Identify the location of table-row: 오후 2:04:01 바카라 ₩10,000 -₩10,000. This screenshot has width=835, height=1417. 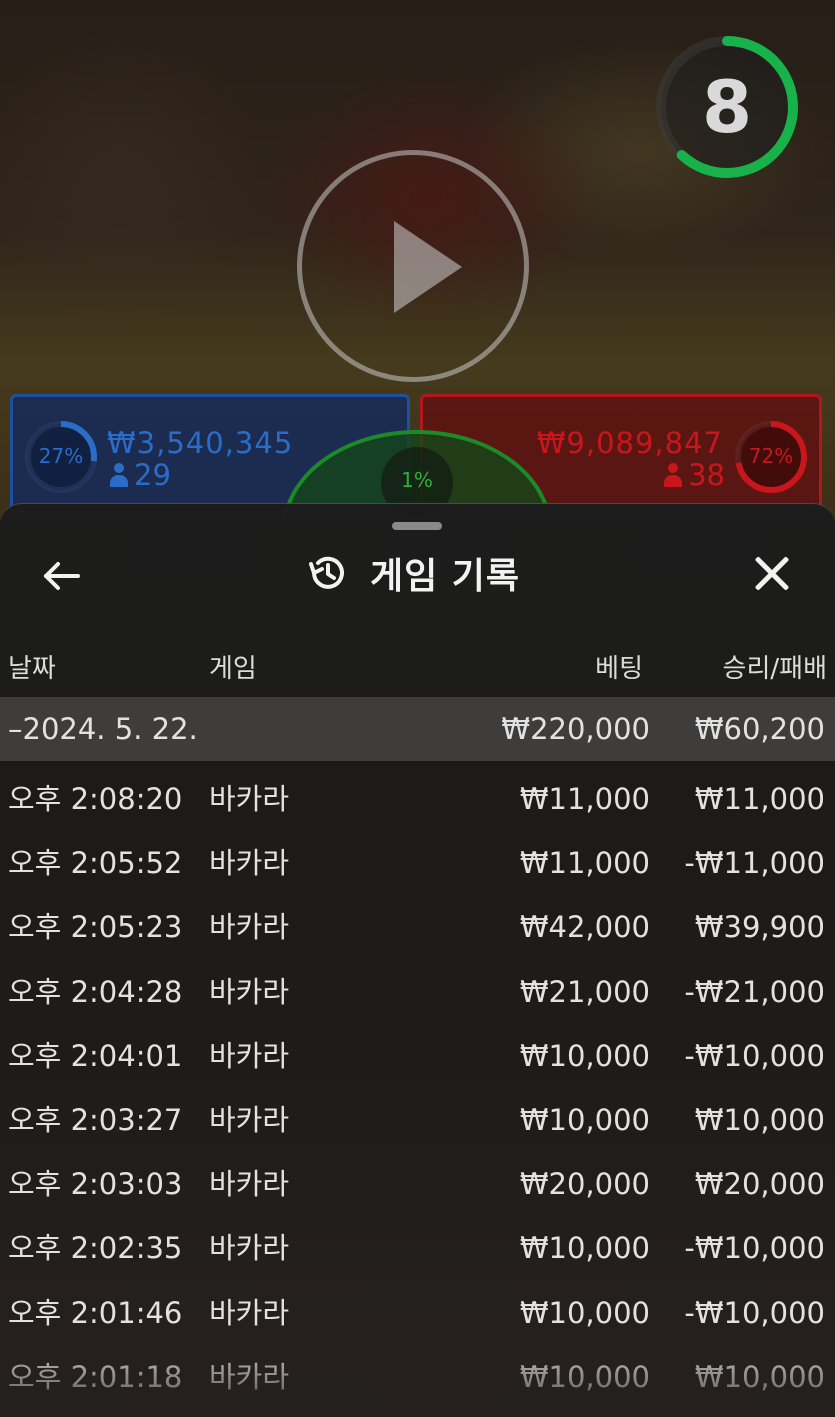
(417, 1056).